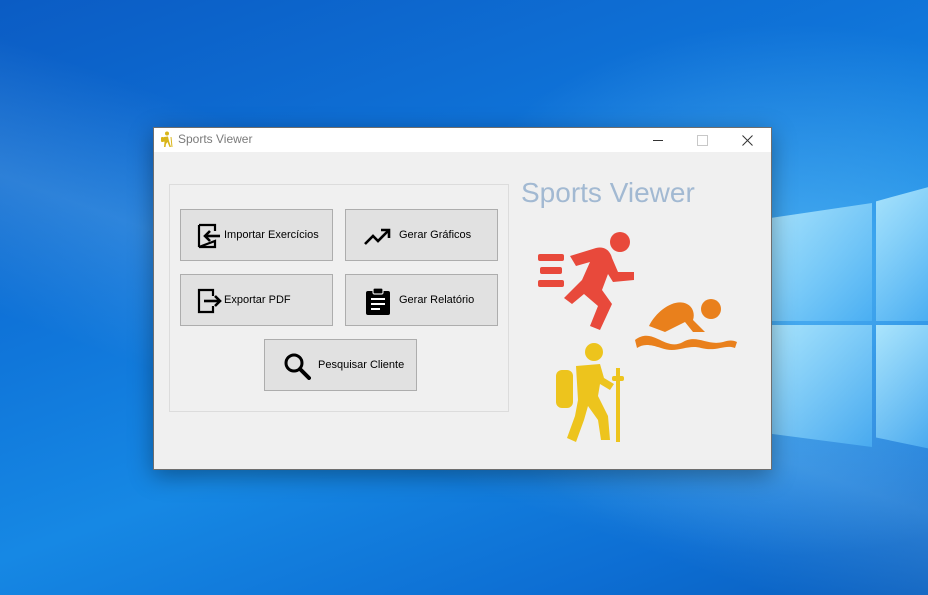  What do you see at coordinates (435, 235) in the screenshot?
I see `generate-charts-label: Gerar Gráficos` at bounding box center [435, 235].